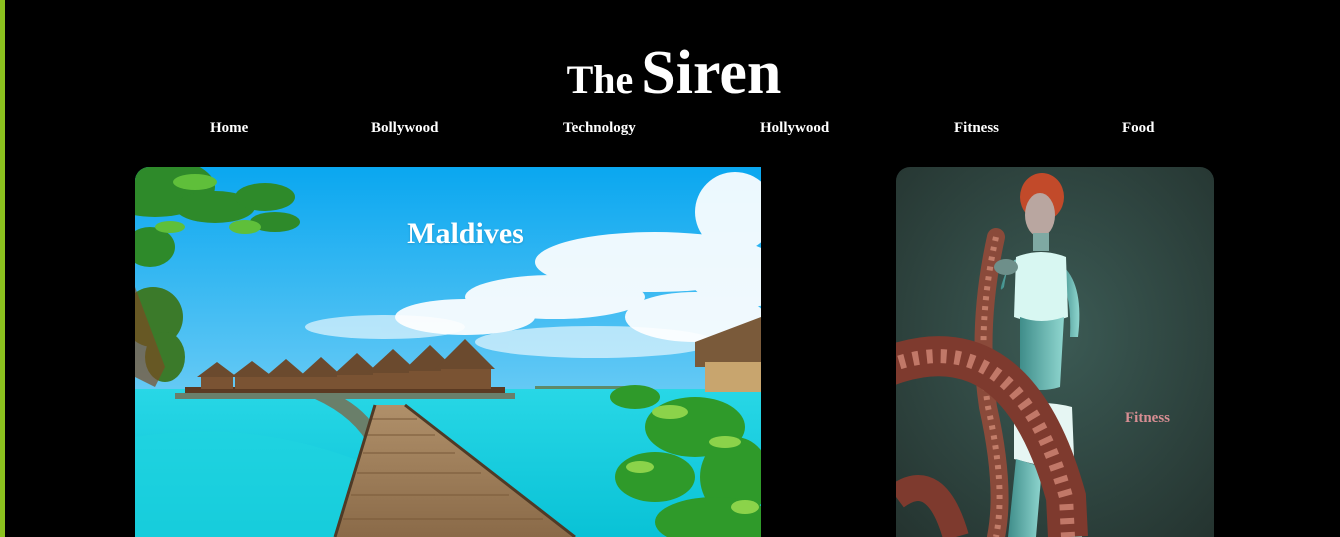 The image size is (1340, 537). What do you see at coordinates (1138, 128) in the screenshot?
I see `nav-food: Food` at bounding box center [1138, 128].